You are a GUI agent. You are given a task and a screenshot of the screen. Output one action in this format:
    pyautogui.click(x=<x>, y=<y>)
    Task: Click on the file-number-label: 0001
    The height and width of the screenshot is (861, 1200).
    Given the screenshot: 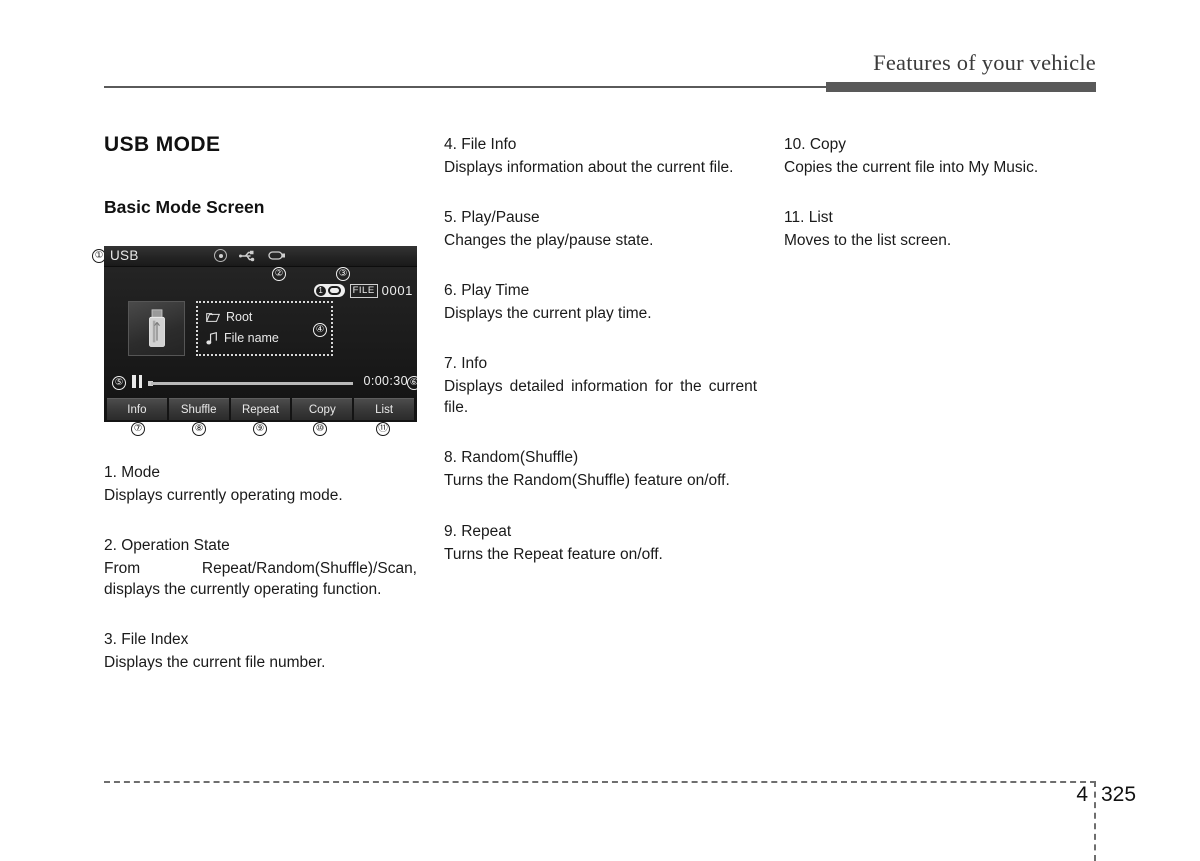 What is the action you would take?
    pyautogui.click(x=397, y=290)
    